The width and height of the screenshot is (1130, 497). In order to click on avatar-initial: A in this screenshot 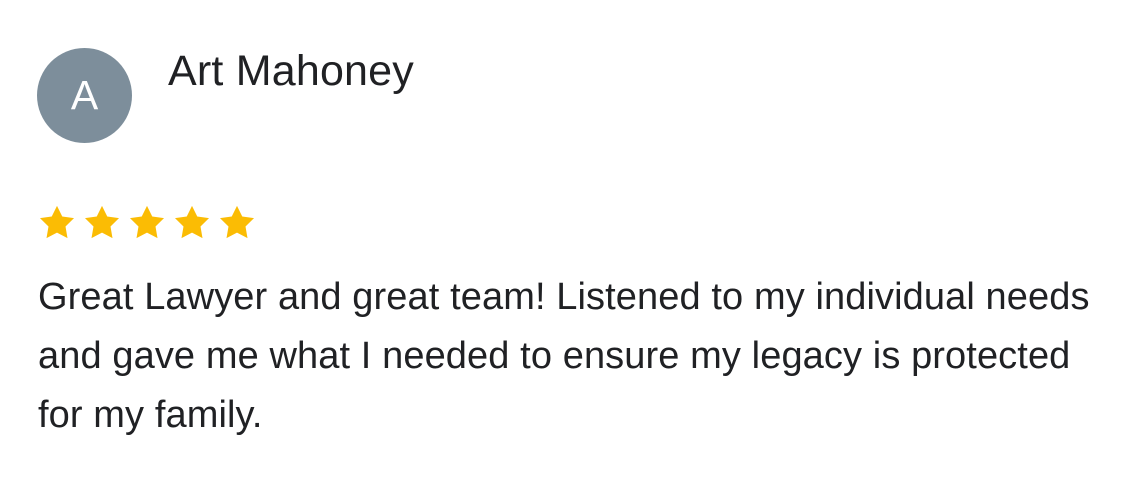, I will do `click(84, 95)`.